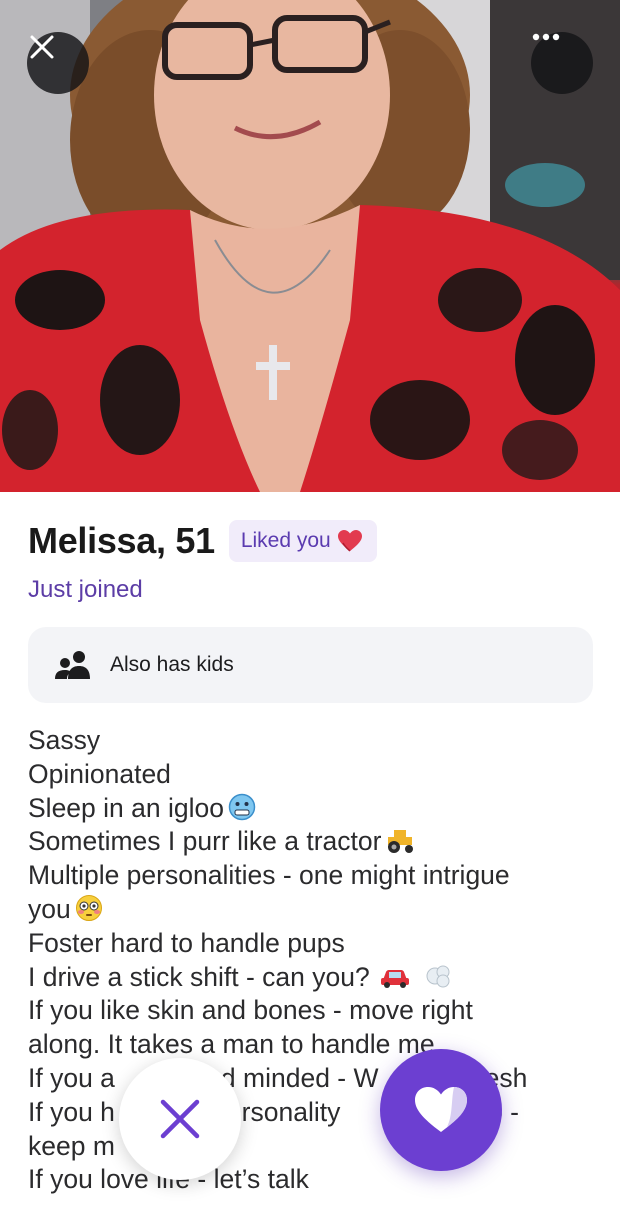  What do you see at coordinates (313, 842) in the screenshot?
I see `bio-line: Sometimes I purr like a tractor` at bounding box center [313, 842].